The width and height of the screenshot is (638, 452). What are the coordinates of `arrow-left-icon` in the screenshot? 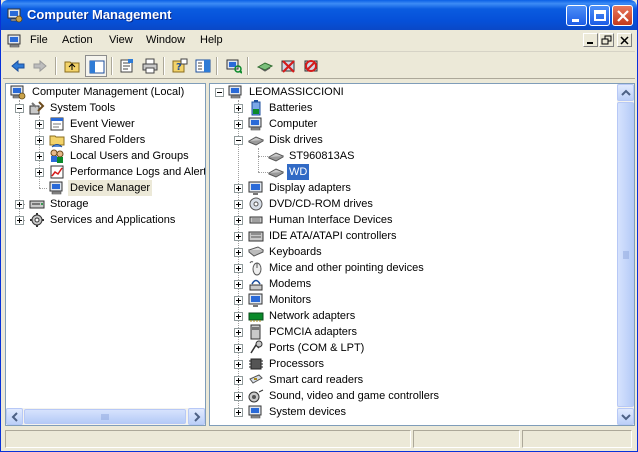 It's located at (14, 417).